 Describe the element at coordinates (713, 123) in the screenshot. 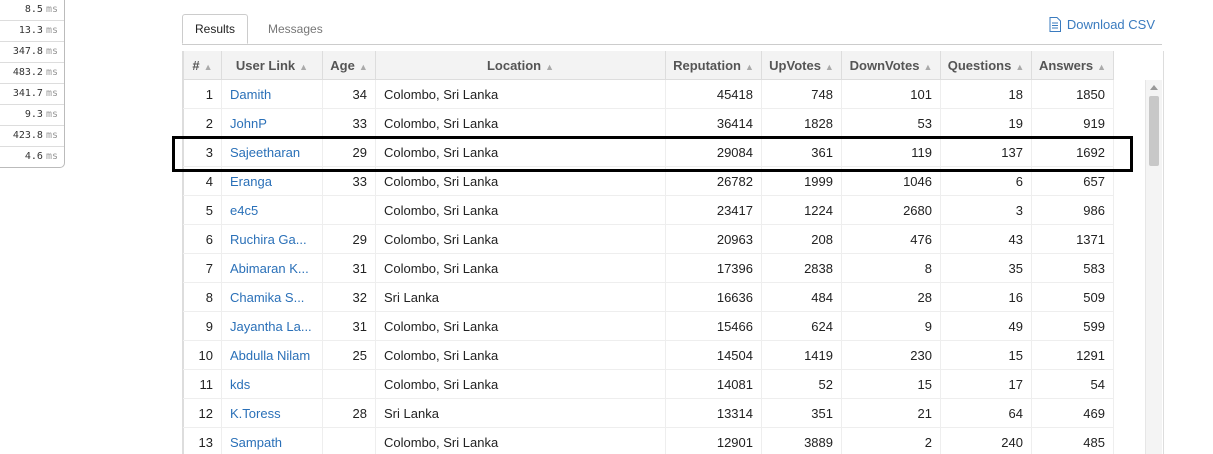

I see `cell-reputation: 36414` at that location.